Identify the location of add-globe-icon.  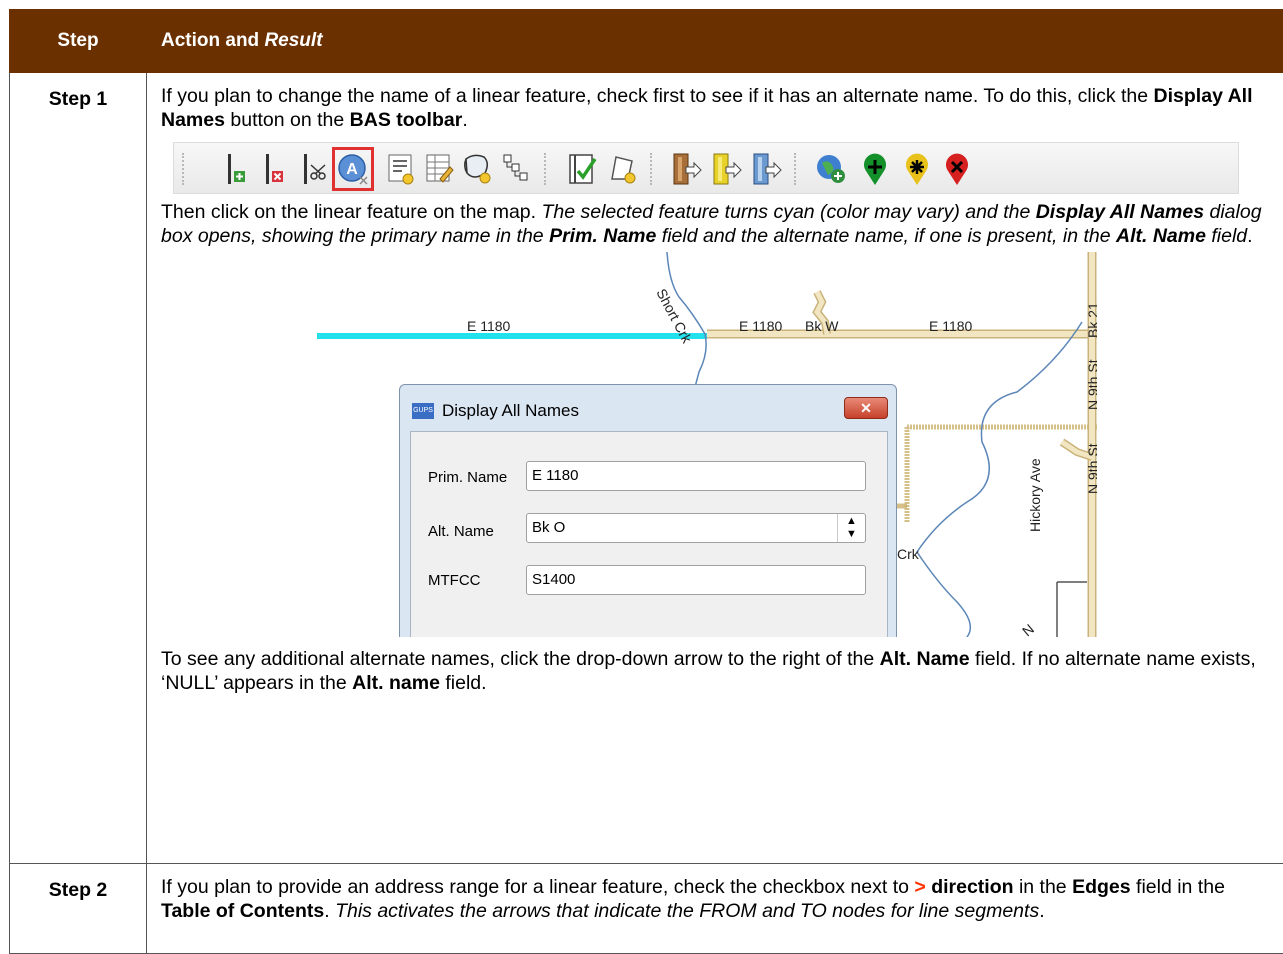
(831, 169).